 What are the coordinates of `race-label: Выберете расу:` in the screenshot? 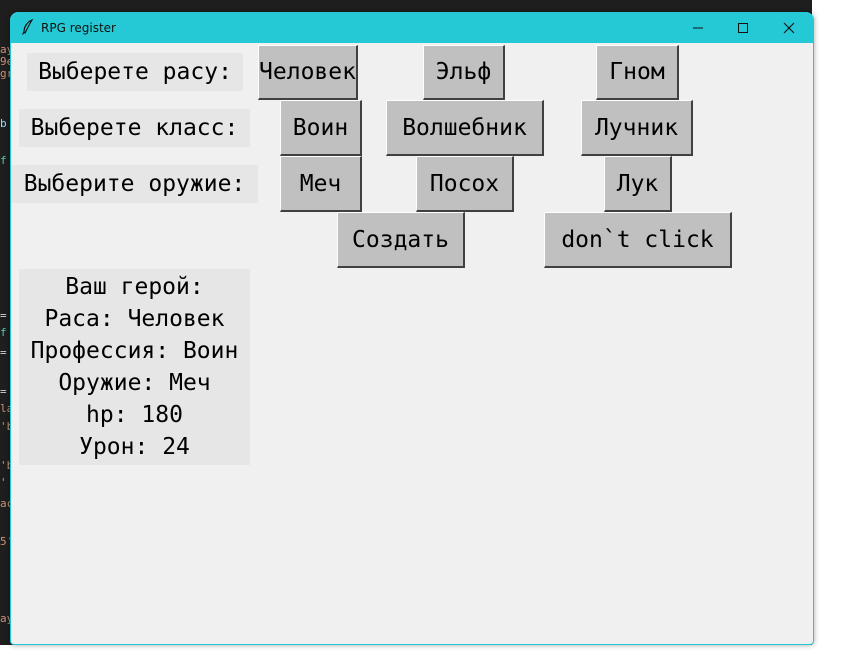 It's located at (135, 72).